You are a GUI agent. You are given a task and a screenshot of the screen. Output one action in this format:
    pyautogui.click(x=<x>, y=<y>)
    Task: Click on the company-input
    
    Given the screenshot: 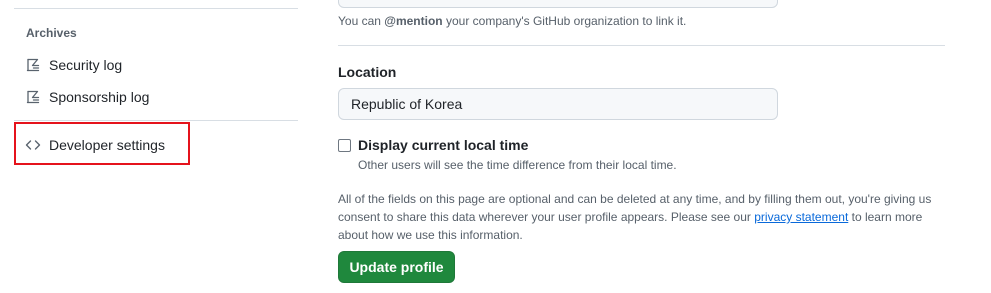 What is the action you would take?
    pyautogui.click(x=558, y=4)
    